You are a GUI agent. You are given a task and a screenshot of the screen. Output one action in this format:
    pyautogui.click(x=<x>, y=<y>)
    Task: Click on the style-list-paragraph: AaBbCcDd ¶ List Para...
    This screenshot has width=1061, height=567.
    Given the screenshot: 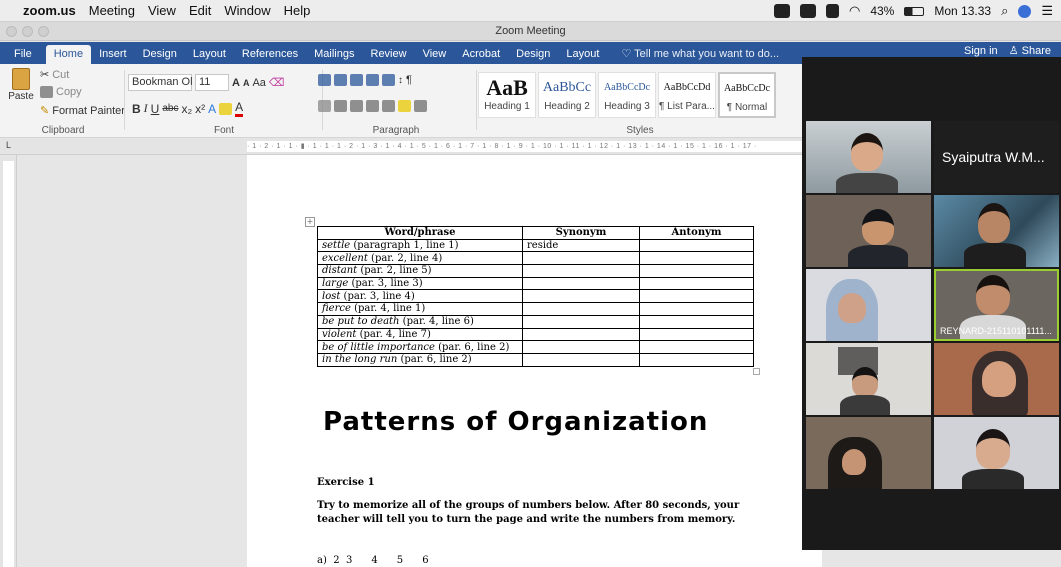 What is the action you would take?
    pyautogui.click(x=687, y=95)
    